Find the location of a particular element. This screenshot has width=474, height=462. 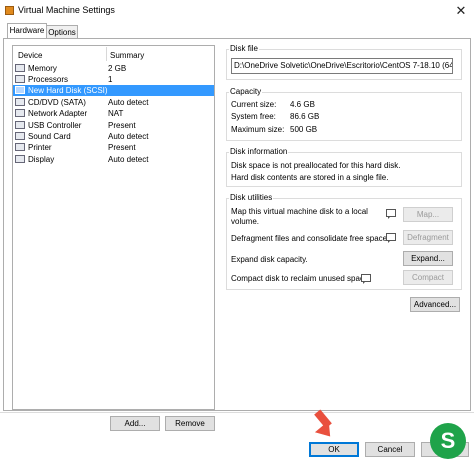

system-free-label: System free: is located at coordinates (253, 116).